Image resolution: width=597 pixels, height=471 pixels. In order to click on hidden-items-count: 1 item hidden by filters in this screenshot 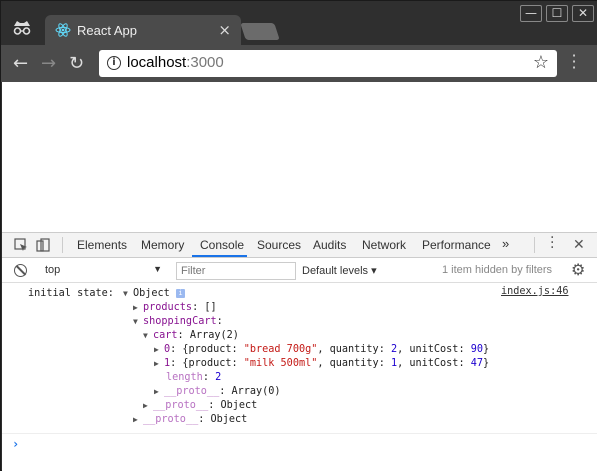, I will do `click(497, 270)`.